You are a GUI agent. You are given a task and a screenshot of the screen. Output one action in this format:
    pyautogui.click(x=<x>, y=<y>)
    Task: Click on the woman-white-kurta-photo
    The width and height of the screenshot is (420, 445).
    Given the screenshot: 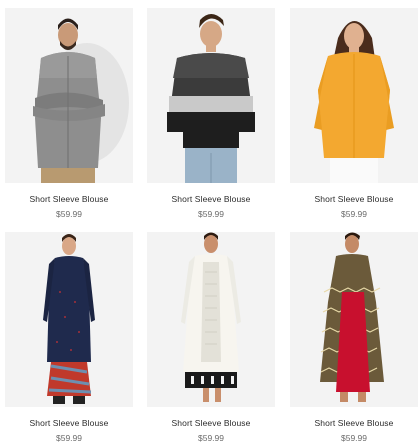 What is the action you would take?
    pyautogui.click(x=211, y=319)
    